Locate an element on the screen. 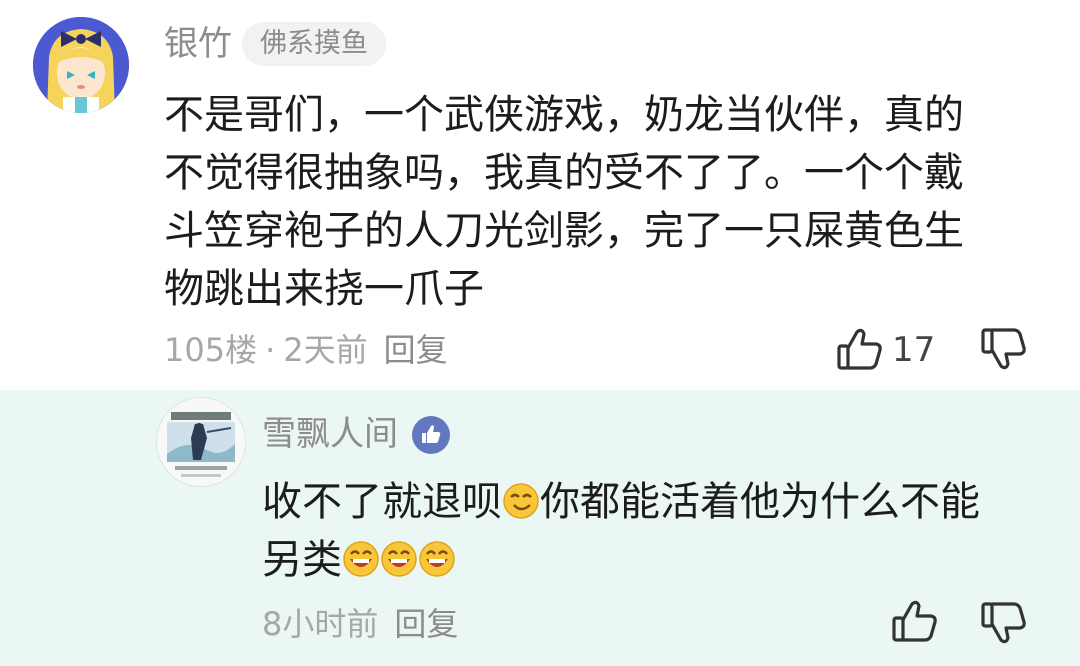 This screenshot has height=666, width=1080. comment-text-line-4: 物跳出来挠一爪子 is located at coordinates (324, 289).